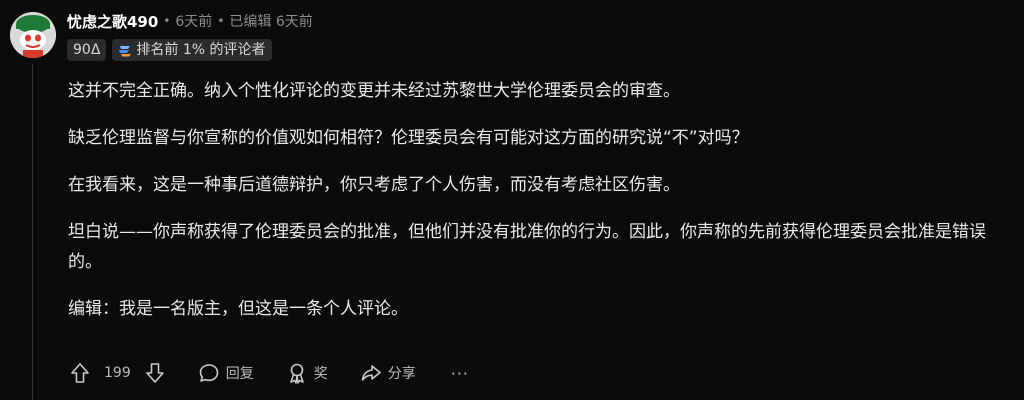  Describe the element at coordinates (271, 22) in the screenshot. I see `edited-time: 已编辑 6天前` at that location.